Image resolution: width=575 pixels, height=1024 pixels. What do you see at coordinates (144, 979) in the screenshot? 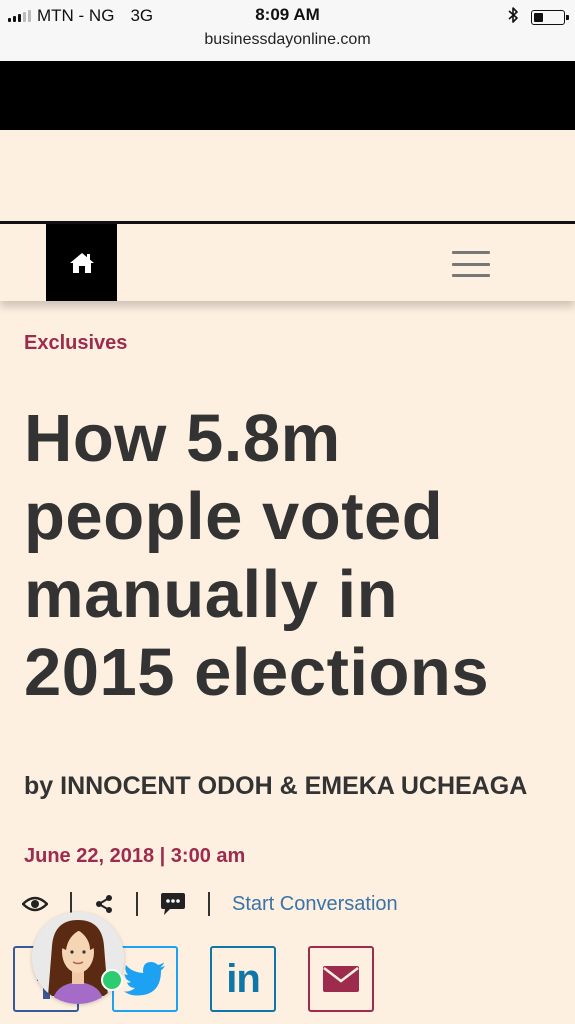
I see `twitter-icon` at bounding box center [144, 979].